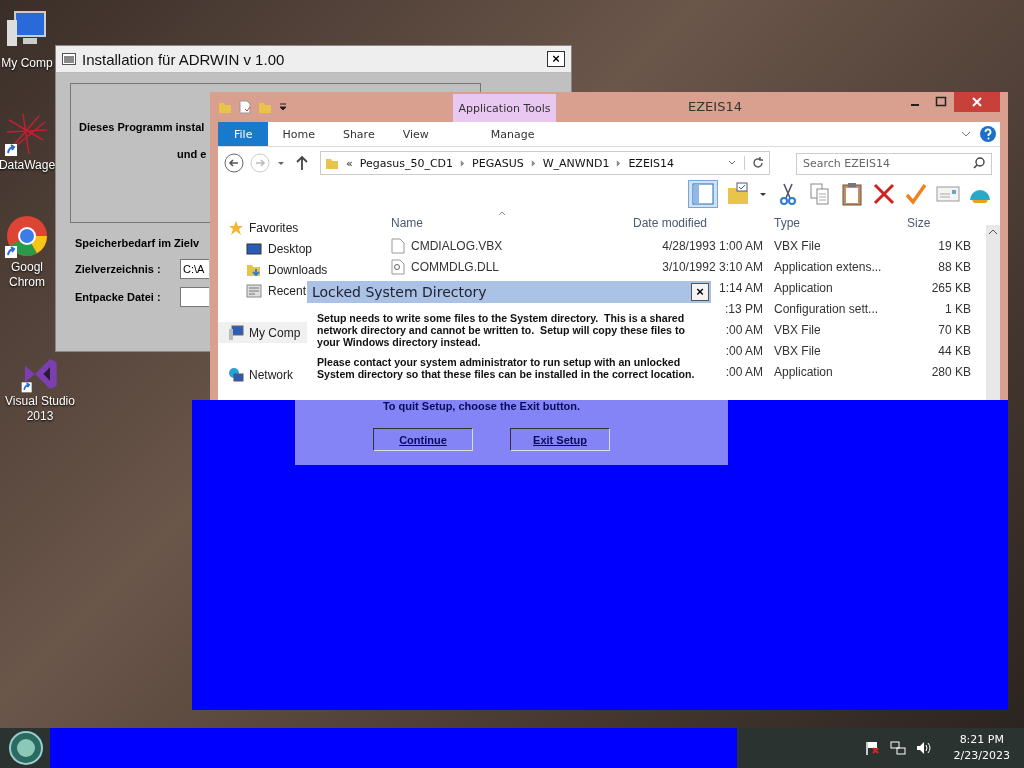 The image size is (1024, 768). Describe the element at coordinates (740, 287) in the screenshot. I see `date-cell: 1:14 AM` at that location.